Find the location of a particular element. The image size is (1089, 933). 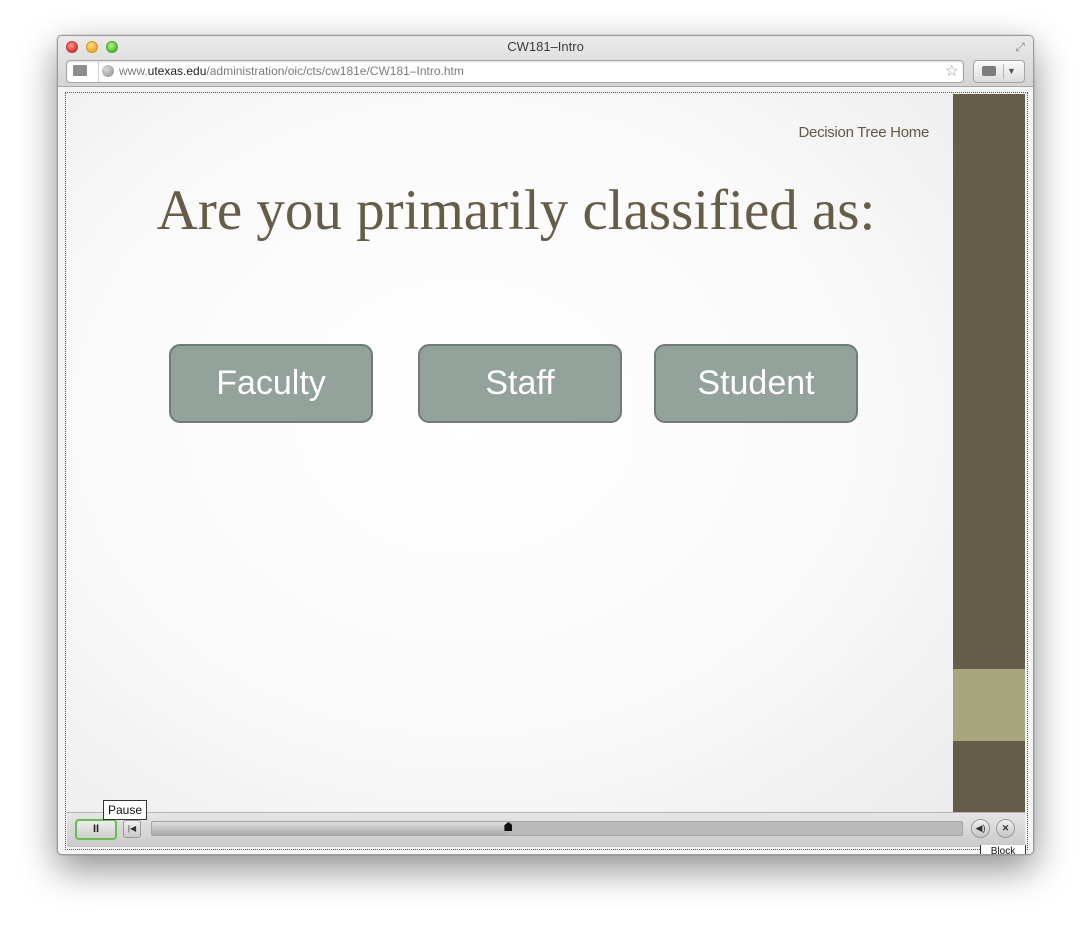

star-icon: ☆ is located at coordinates (952, 71).